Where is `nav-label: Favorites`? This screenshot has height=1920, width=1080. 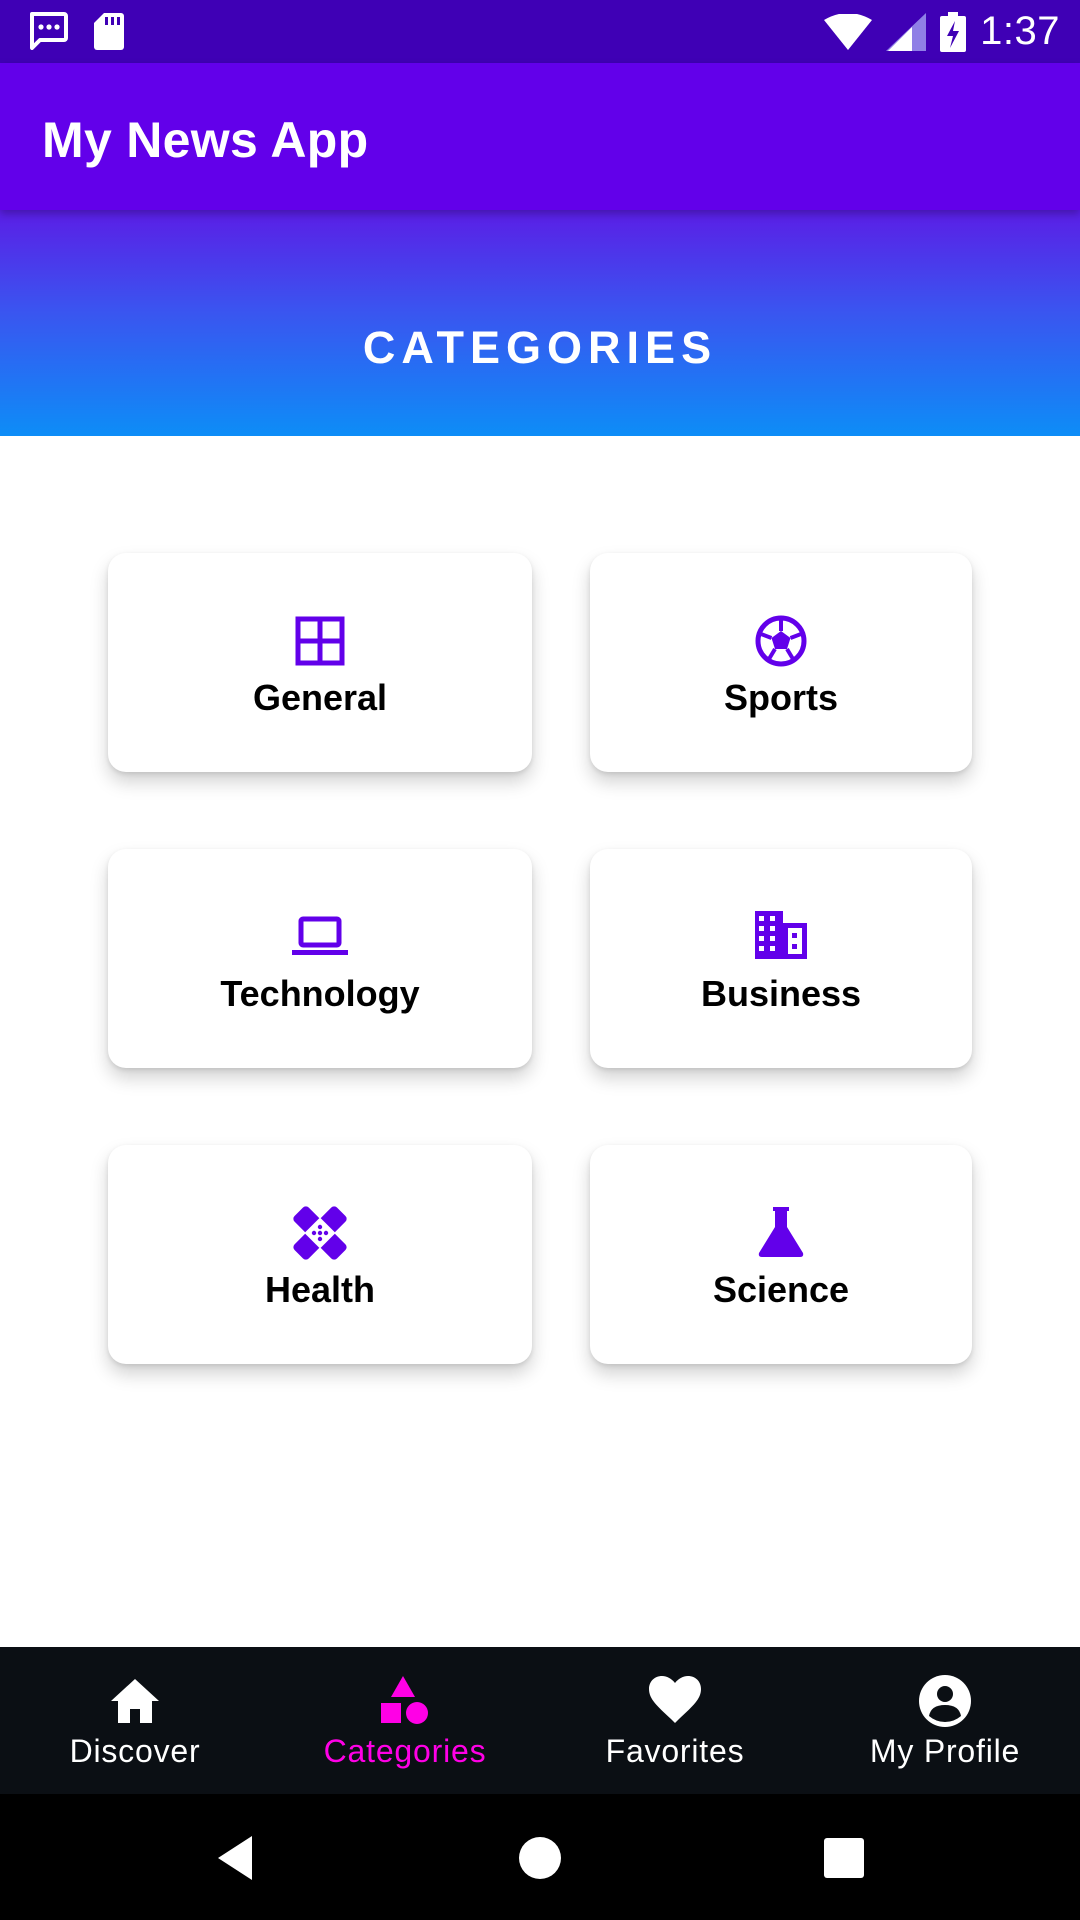
nav-label: Favorites is located at coordinates (675, 1751).